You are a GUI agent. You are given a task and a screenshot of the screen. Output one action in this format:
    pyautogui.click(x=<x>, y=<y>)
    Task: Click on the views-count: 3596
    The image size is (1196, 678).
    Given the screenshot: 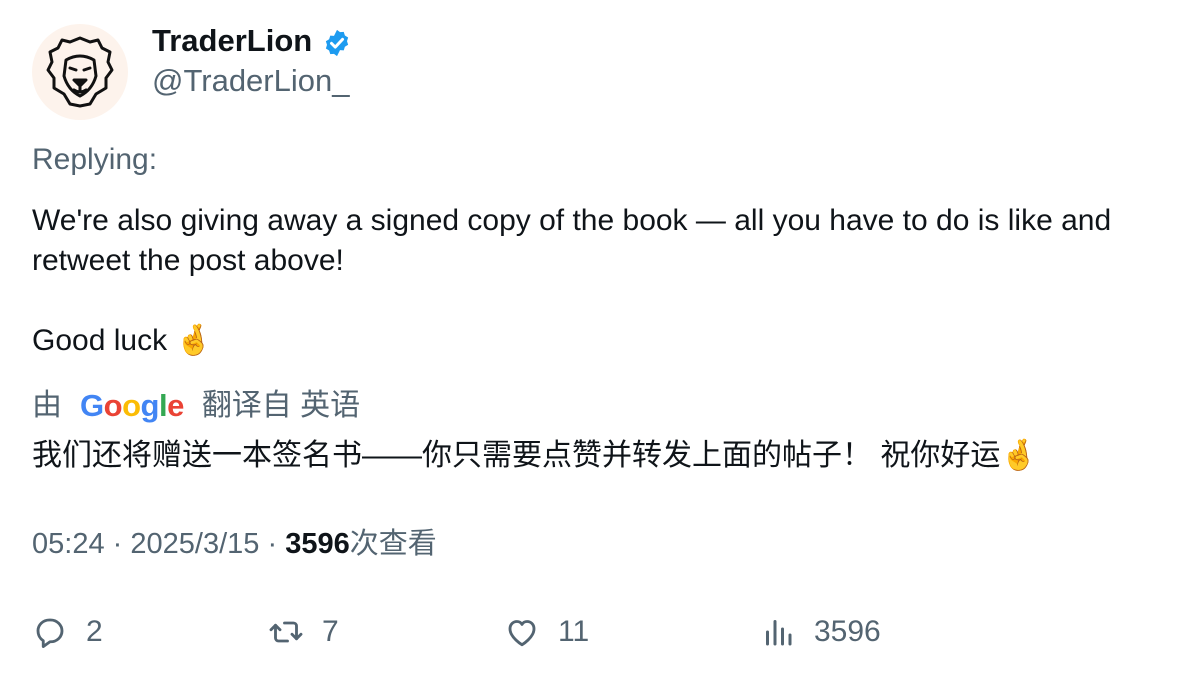 What is the action you would take?
    pyautogui.click(x=317, y=544)
    